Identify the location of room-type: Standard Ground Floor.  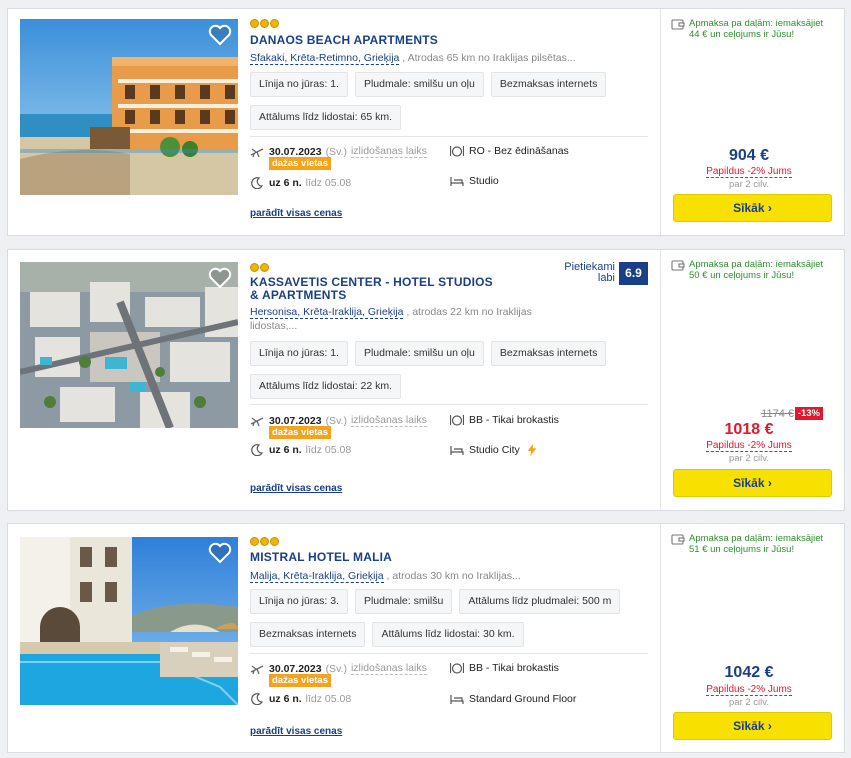
(523, 699).